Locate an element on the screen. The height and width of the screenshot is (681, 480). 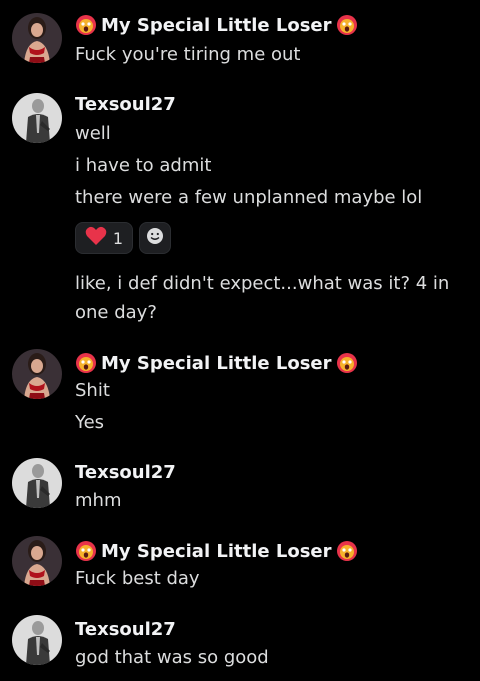
add-reaction-button is located at coordinates (155, 238).